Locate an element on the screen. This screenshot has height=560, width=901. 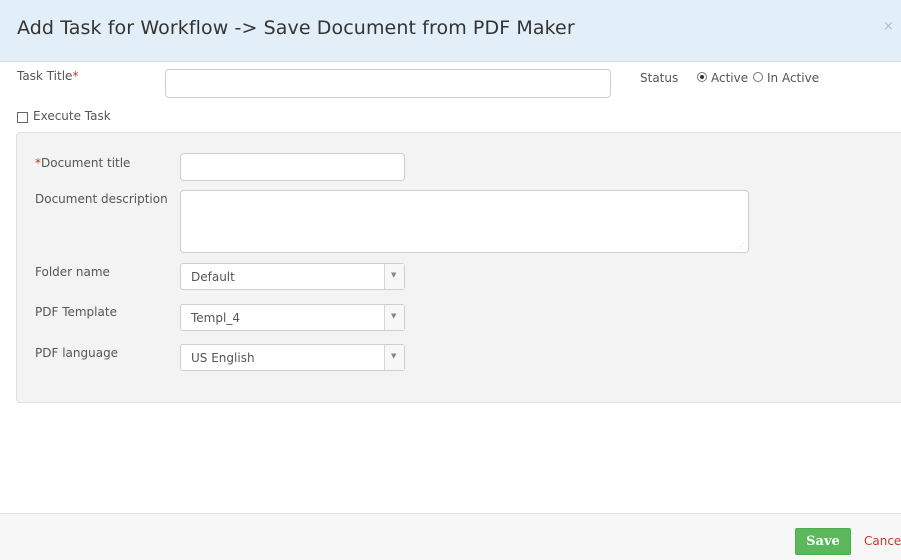
pdf-template-value: Templ_4 is located at coordinates (215, 318).